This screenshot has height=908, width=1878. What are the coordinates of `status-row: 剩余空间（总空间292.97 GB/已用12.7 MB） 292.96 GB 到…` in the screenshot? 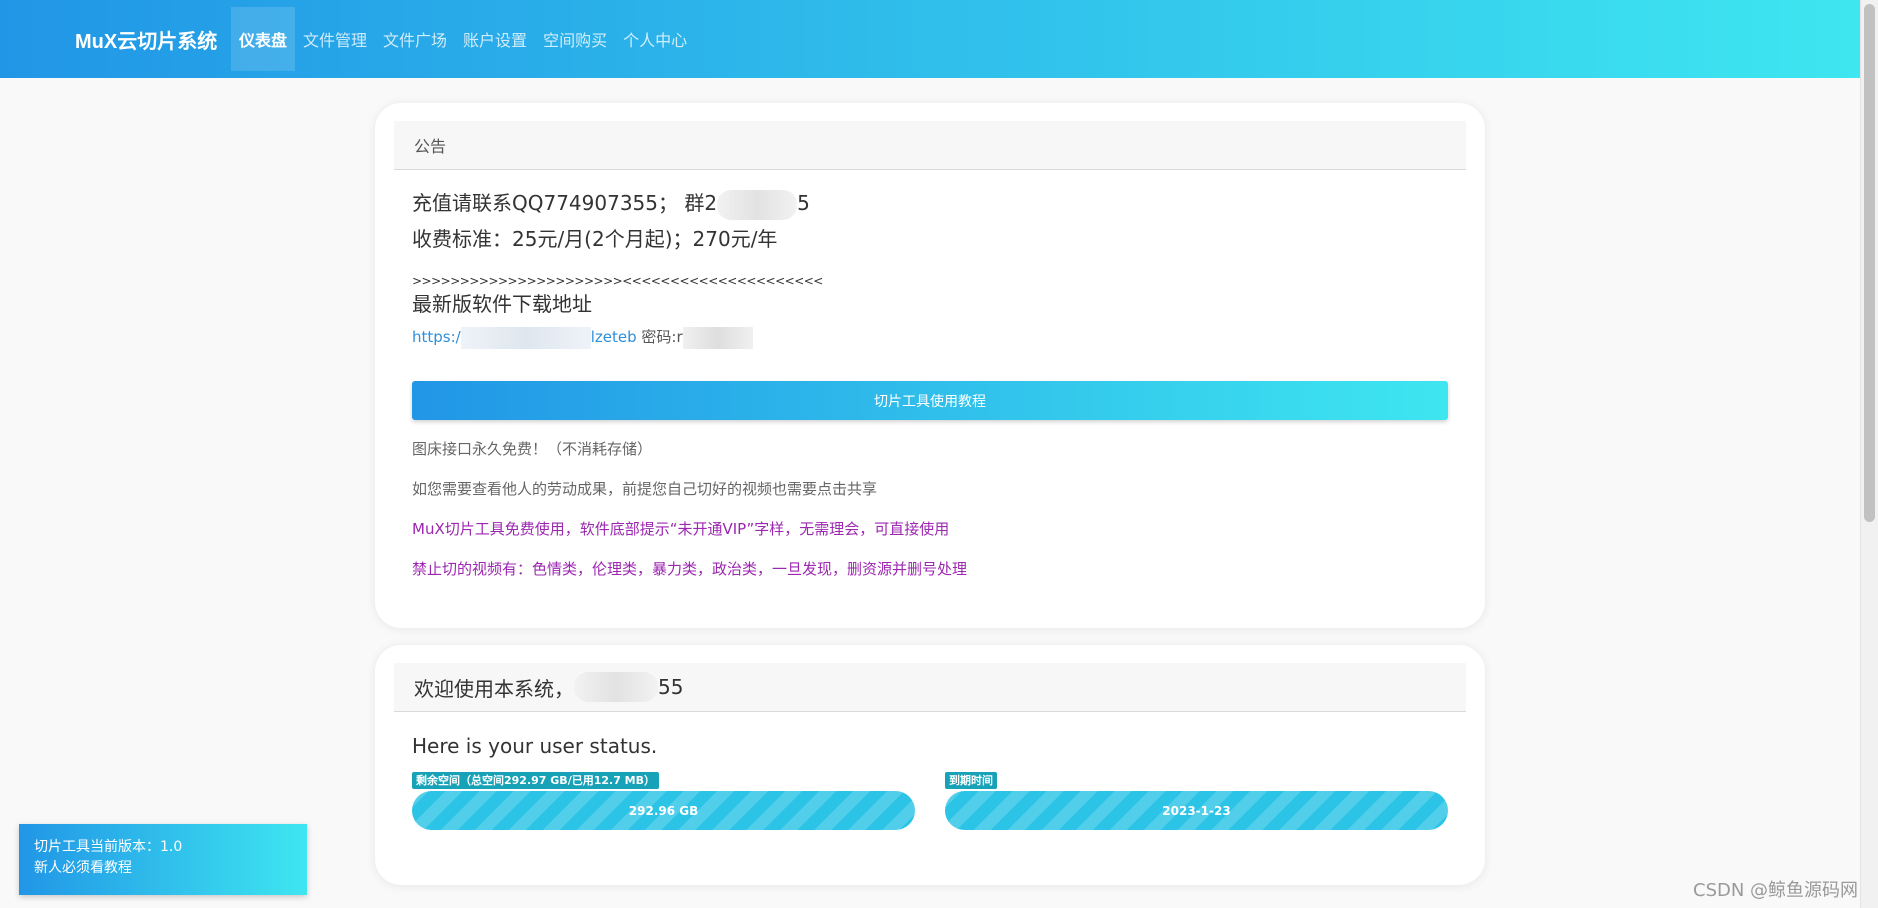 It's located at (930, 799).